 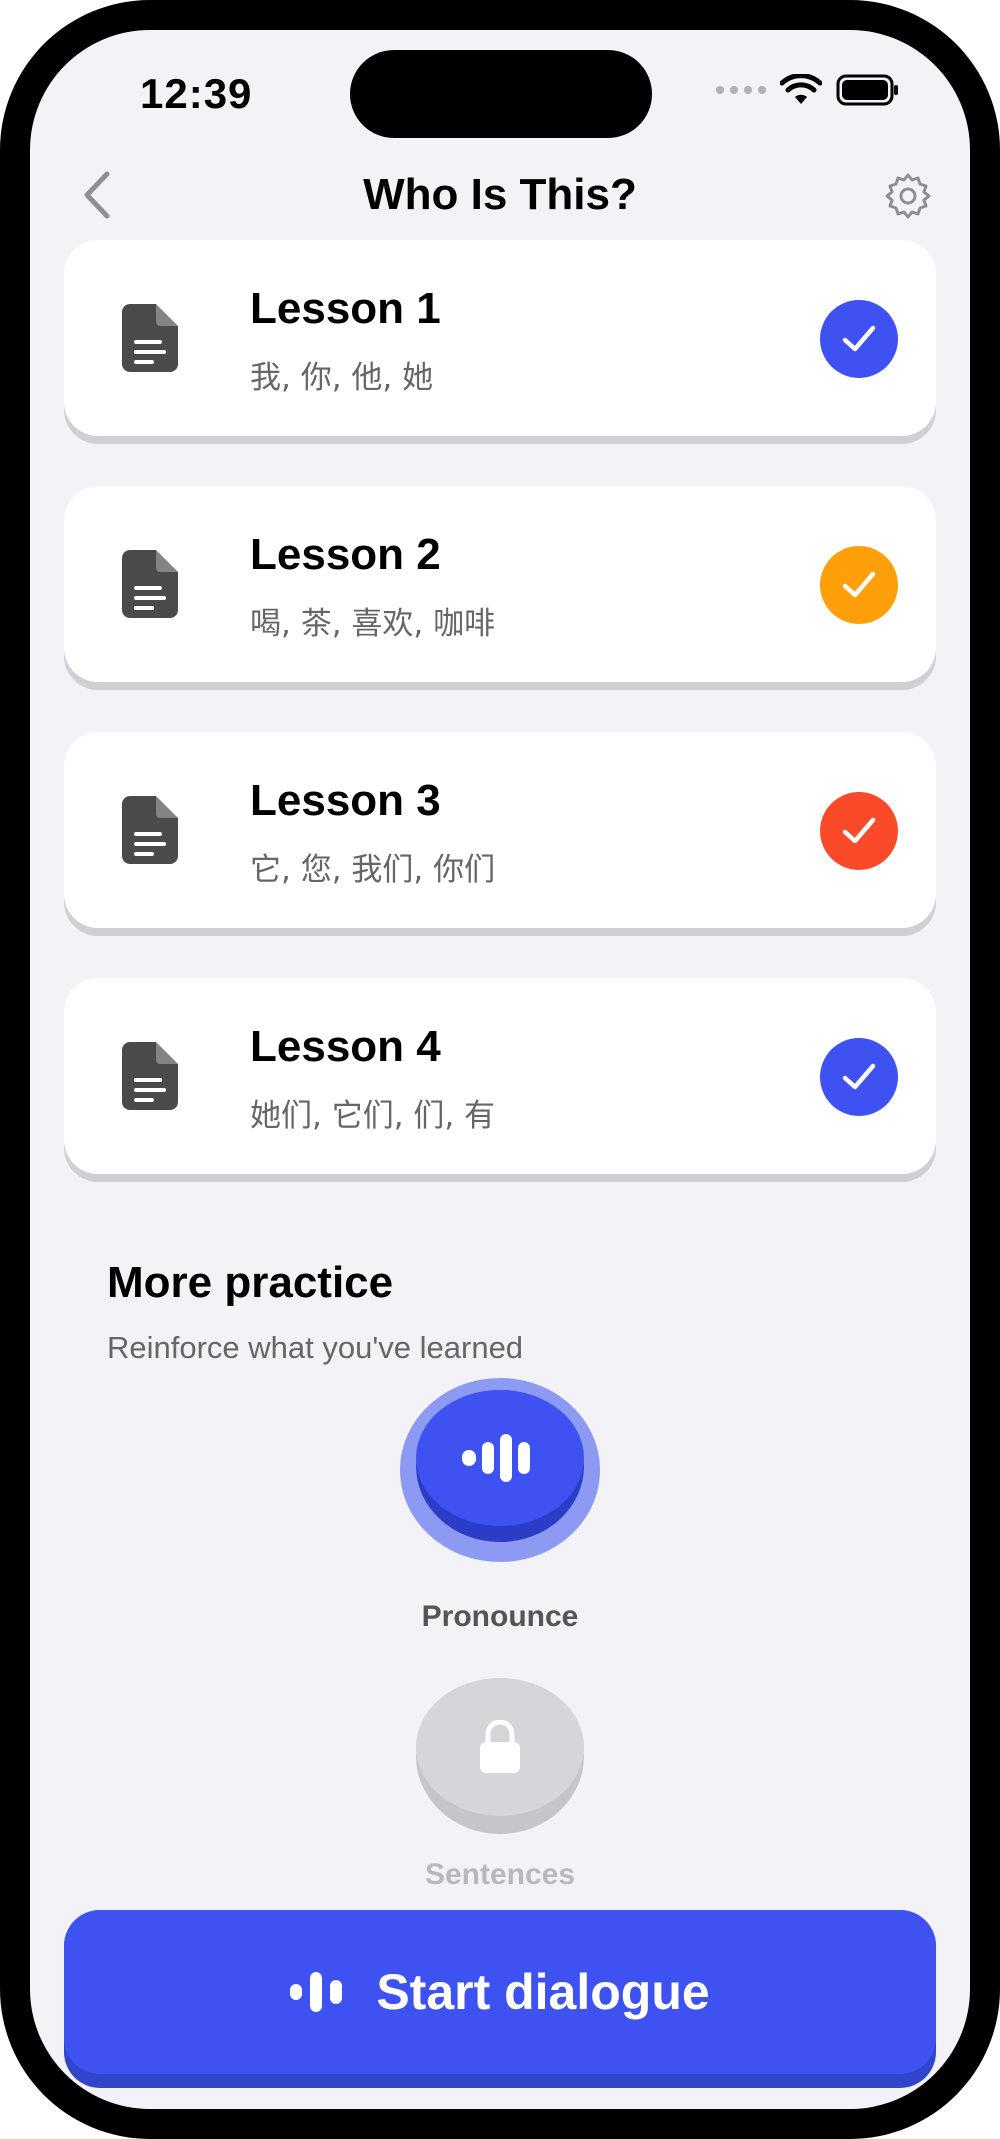 I want to click on status-icons, so click(x=808, y=90).